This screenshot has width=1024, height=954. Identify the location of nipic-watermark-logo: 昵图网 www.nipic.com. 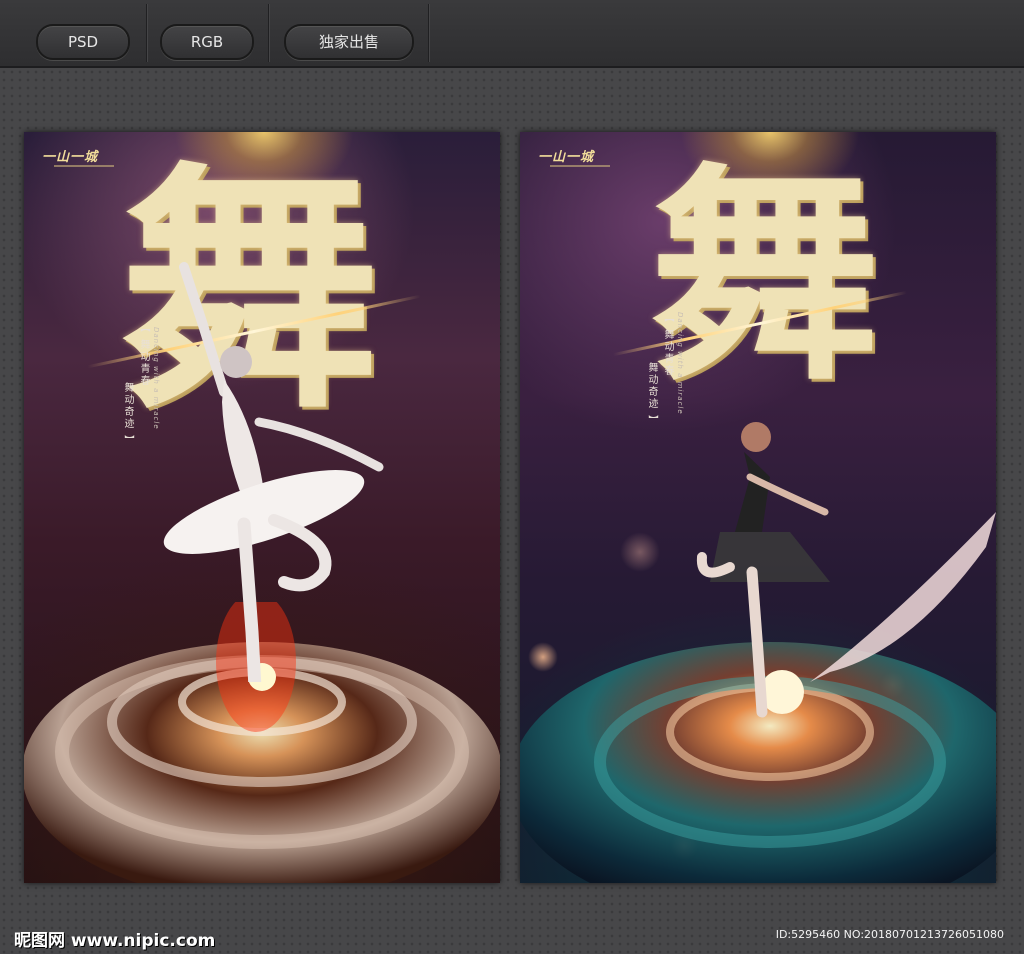
(115, 941).